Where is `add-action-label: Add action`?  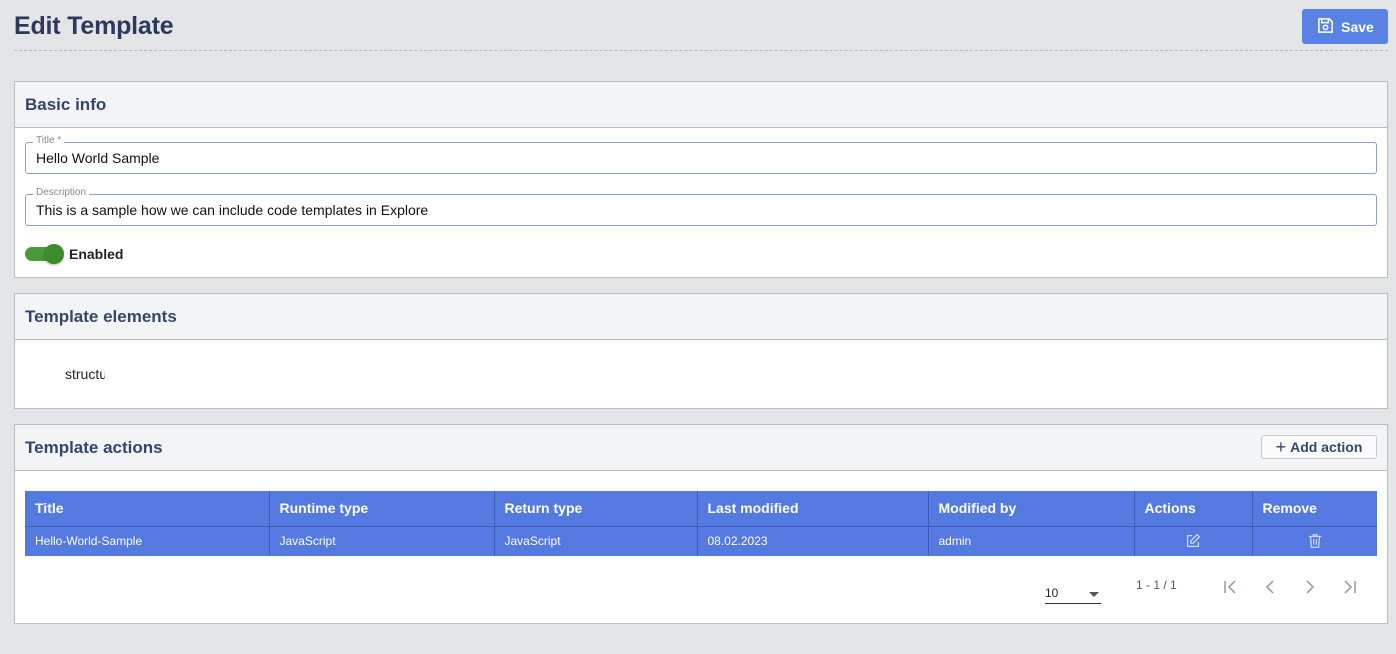 add-action-label: Add action is located at coordinates (1326, 447).